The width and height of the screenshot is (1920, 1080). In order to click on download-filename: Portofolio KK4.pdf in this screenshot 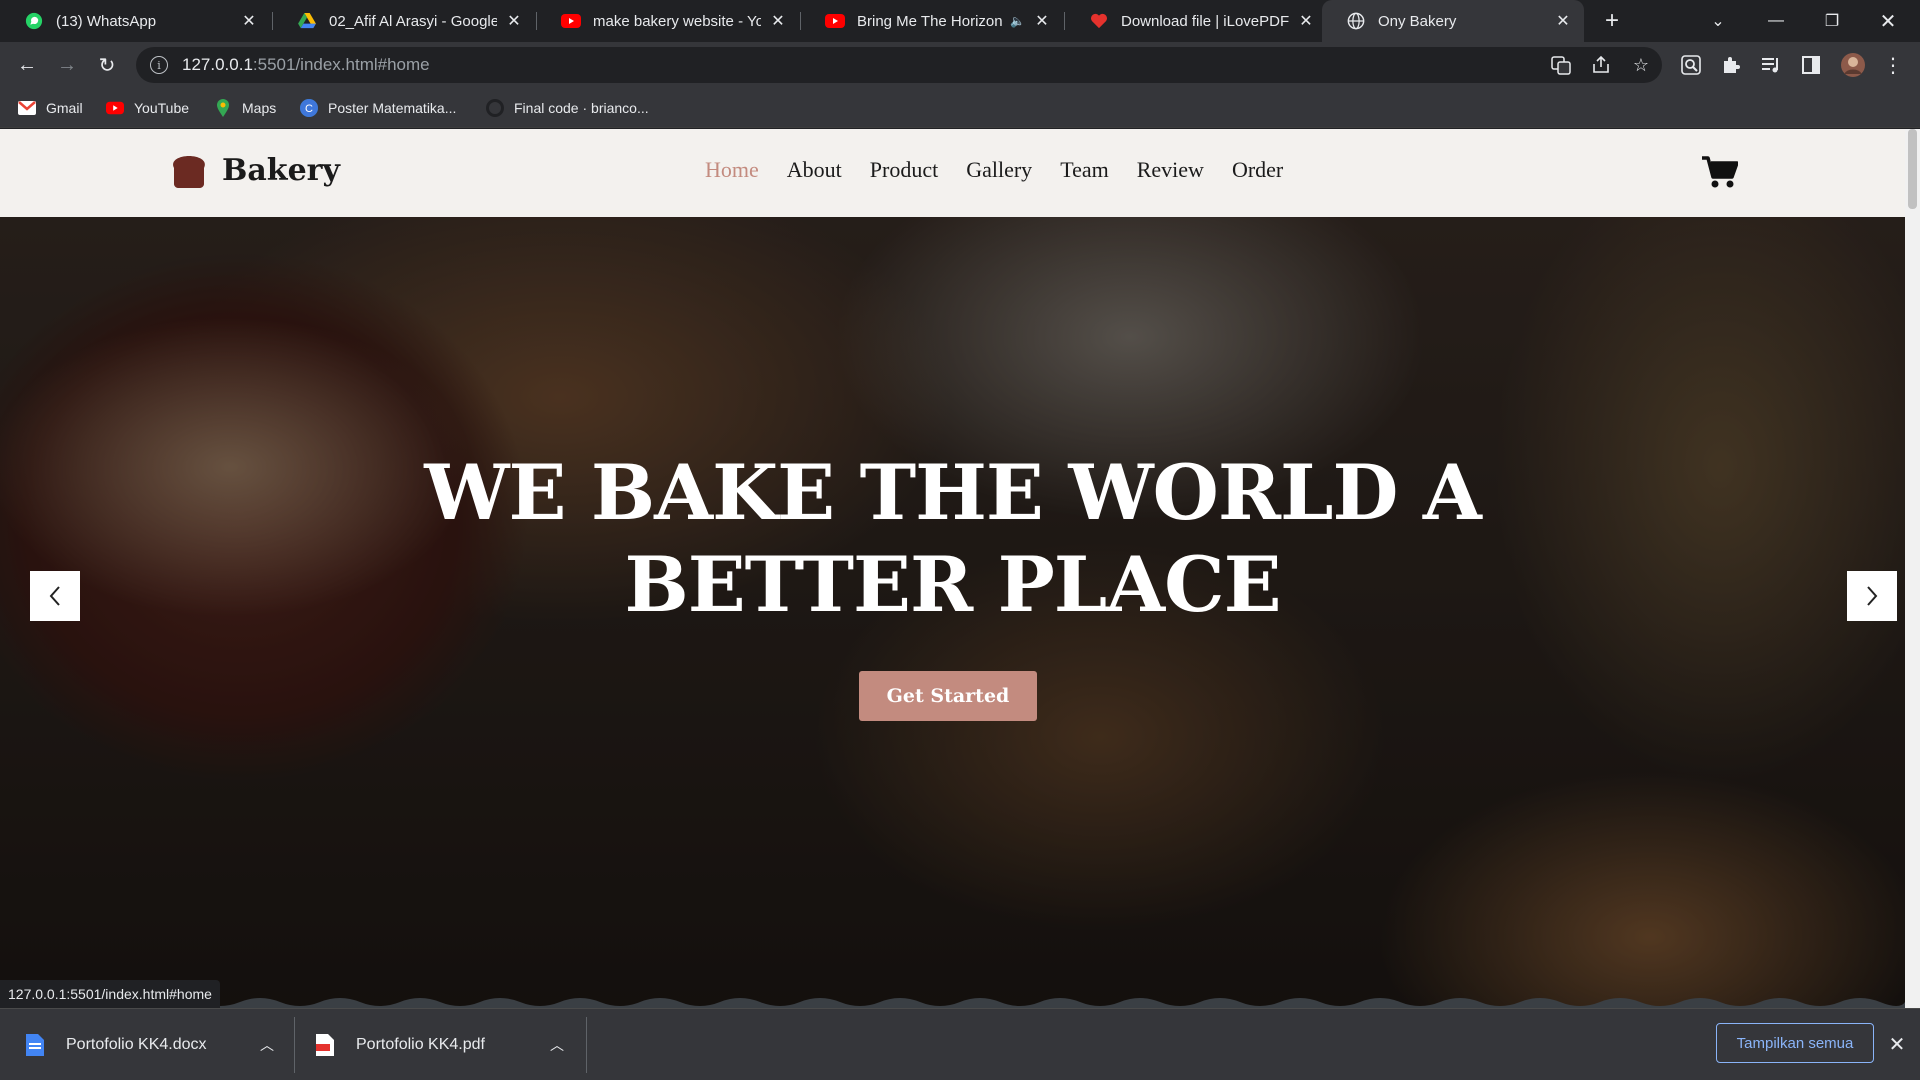, I will do `click(420, 1044)`.